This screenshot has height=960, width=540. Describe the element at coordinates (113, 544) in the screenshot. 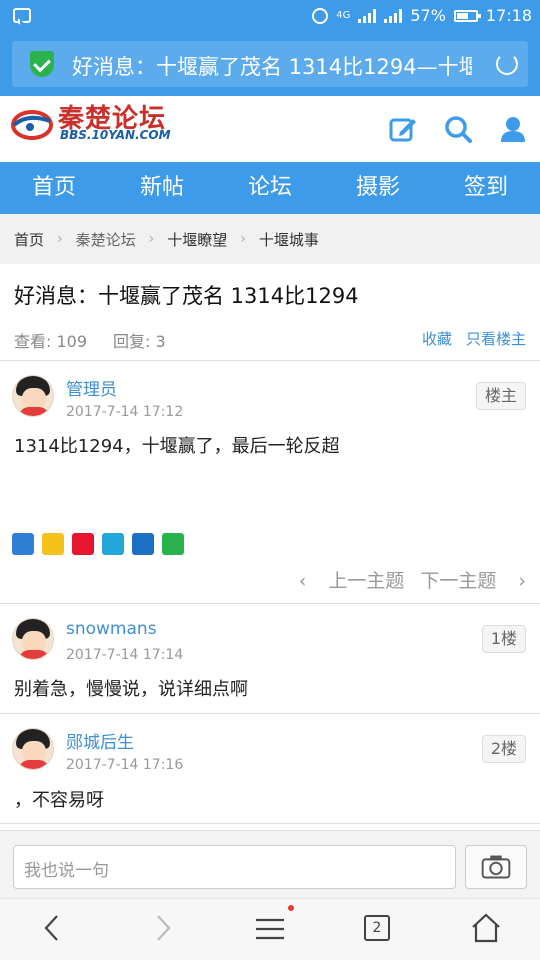

I see `tencent-weibo-icon` at that location.